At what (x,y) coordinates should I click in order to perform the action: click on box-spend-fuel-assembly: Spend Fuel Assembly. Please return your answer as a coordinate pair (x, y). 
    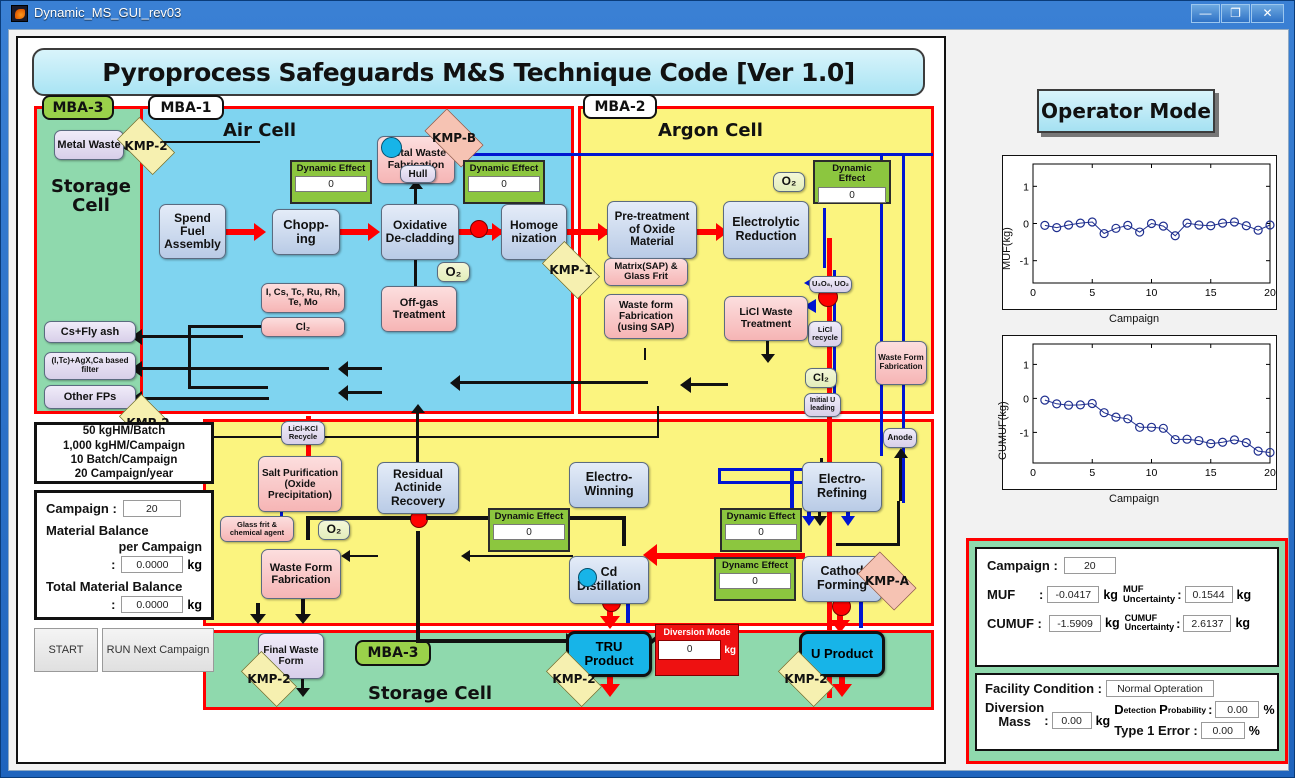
    Looking at the image, I should click on (192, 231).